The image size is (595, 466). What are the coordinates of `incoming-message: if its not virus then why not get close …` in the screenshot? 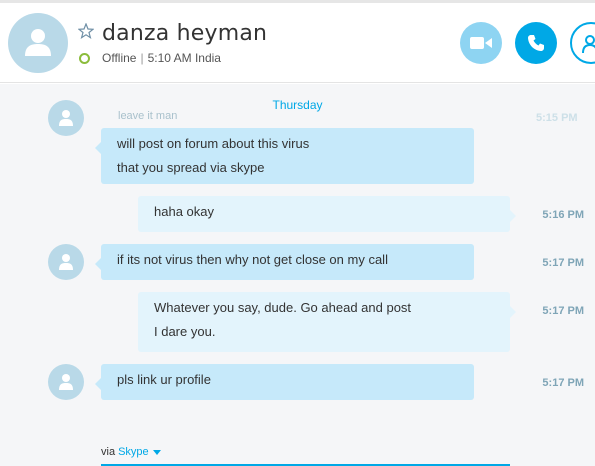 It's located at (284, 262).